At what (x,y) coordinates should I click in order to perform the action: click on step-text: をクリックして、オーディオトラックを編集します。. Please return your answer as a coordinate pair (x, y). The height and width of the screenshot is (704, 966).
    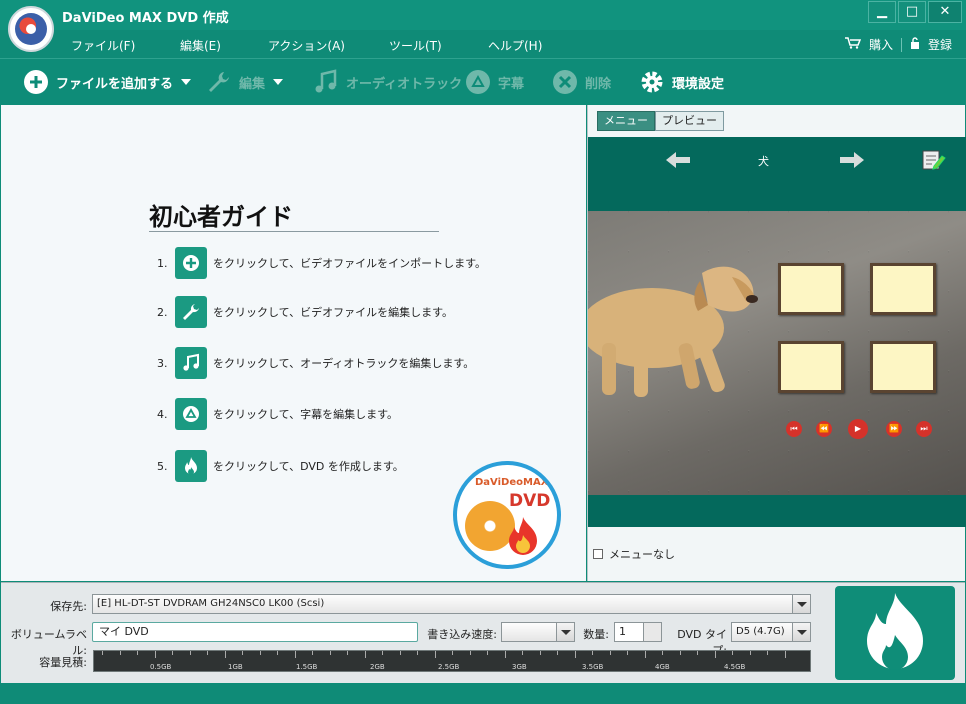
    Looking at the image, I should click on (344, 363).